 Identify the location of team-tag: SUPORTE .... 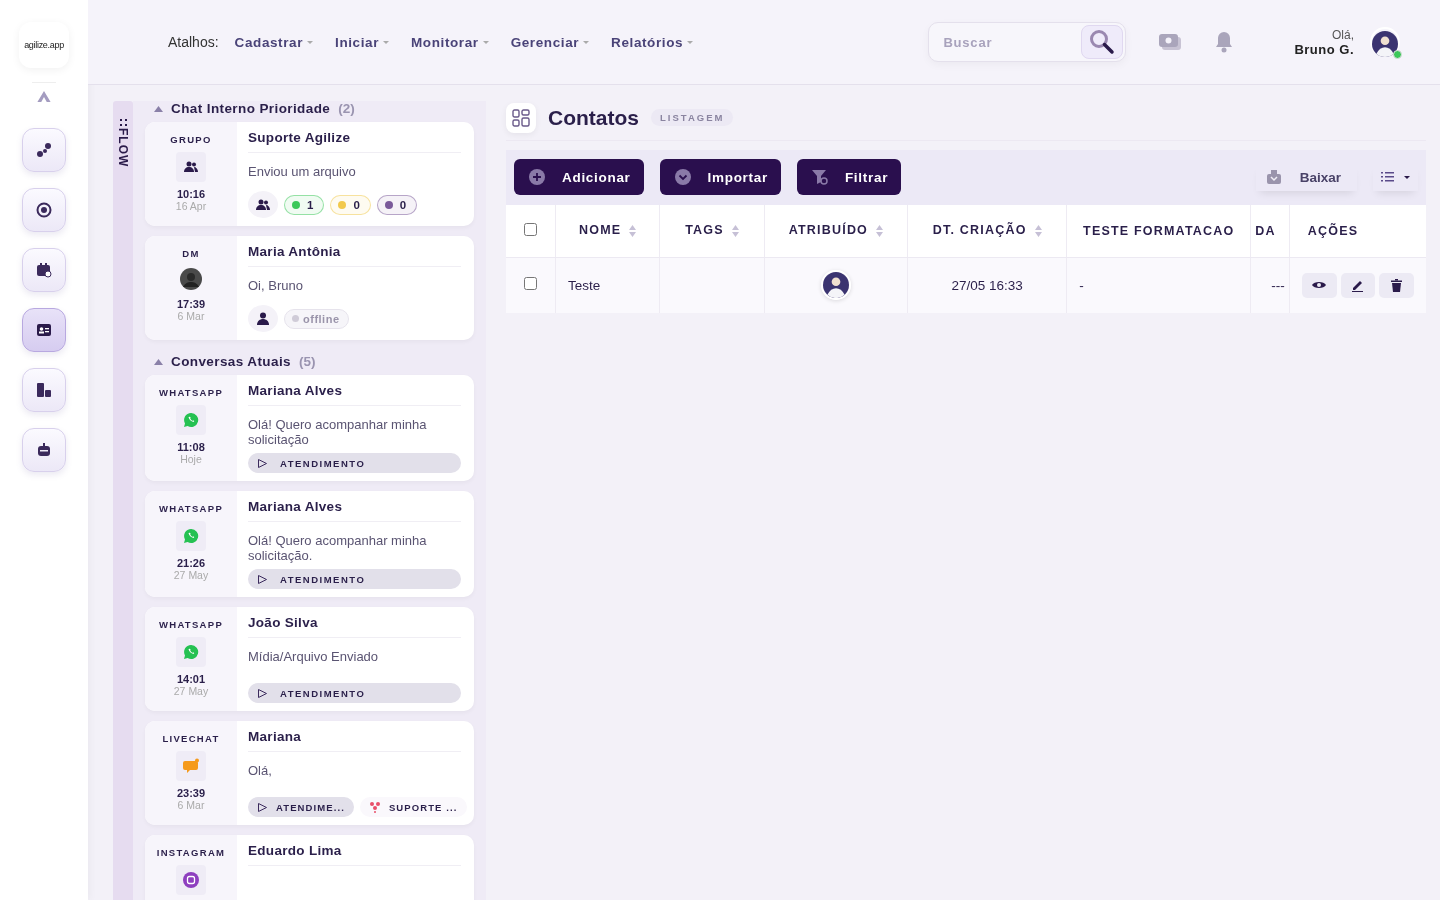
(413, 807).